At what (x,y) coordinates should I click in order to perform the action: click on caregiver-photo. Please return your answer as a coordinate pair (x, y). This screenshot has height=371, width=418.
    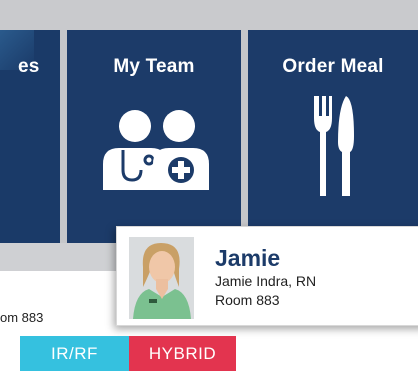
    Looking at the image, I should click on (161, 278).